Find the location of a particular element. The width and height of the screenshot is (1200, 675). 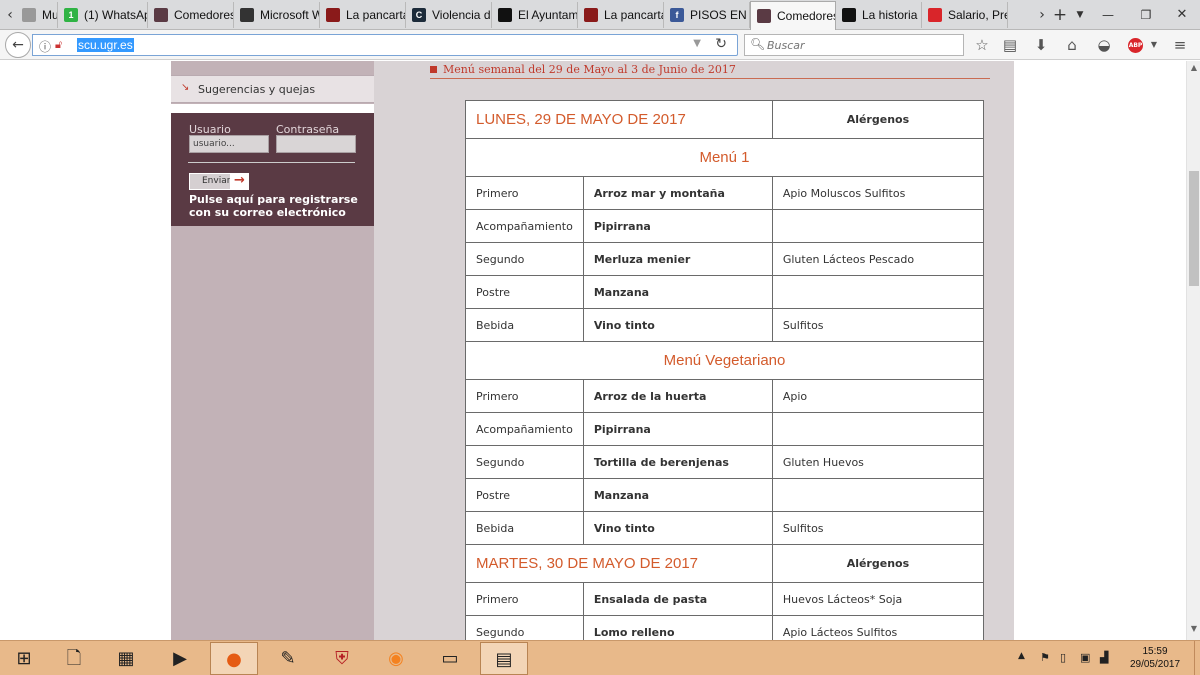

tab-6: C Violencia d is located at coordinates (449, 15).